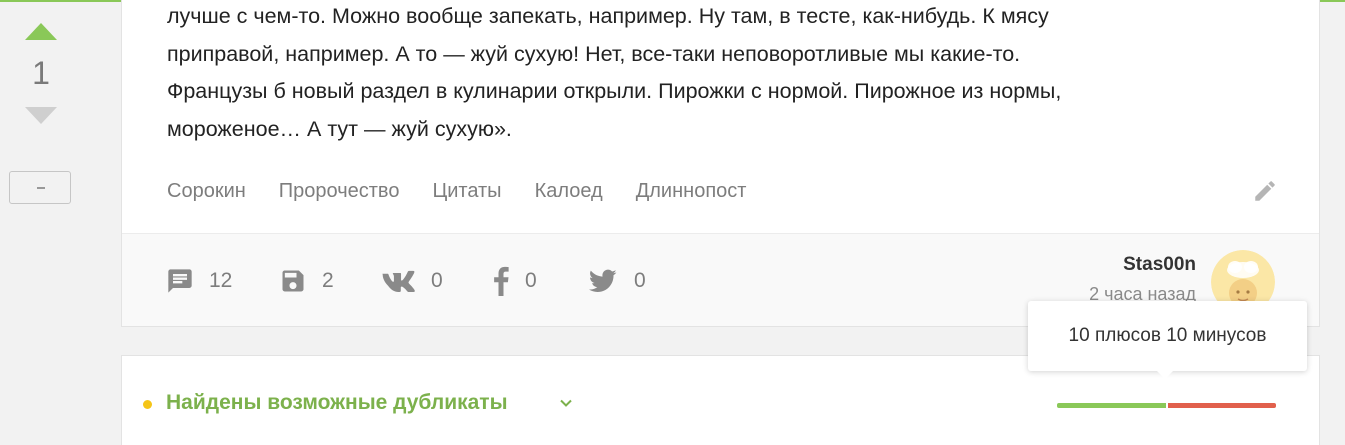  What do you see at coordinates (640, 280) in the screenshot?
I see `twitter-count: 0` at bounding box center [640, 280].